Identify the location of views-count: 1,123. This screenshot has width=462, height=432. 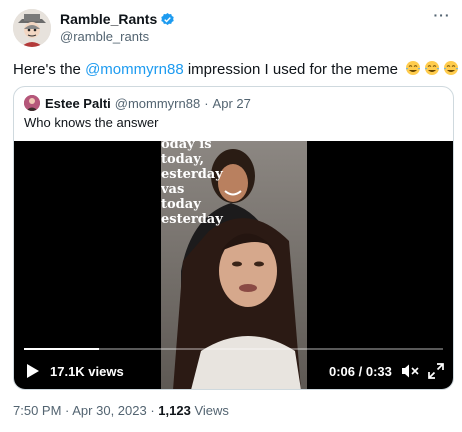
(174, 410).